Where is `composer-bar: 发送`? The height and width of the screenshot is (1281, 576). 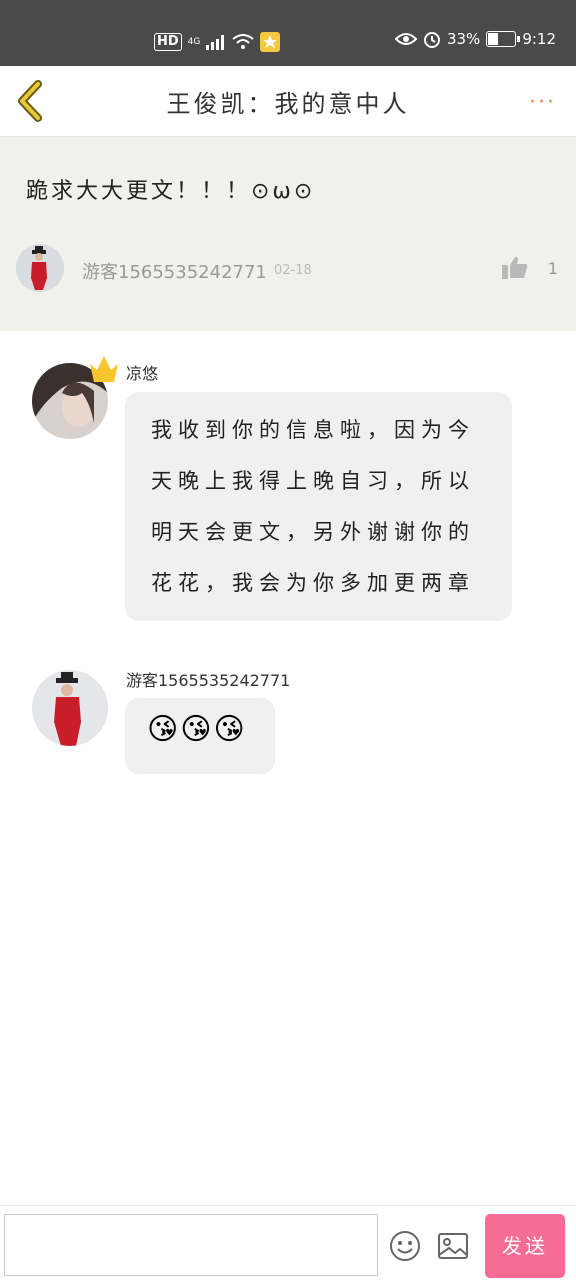
composer-bar: 发送 is located at coordinates (288, 1243).